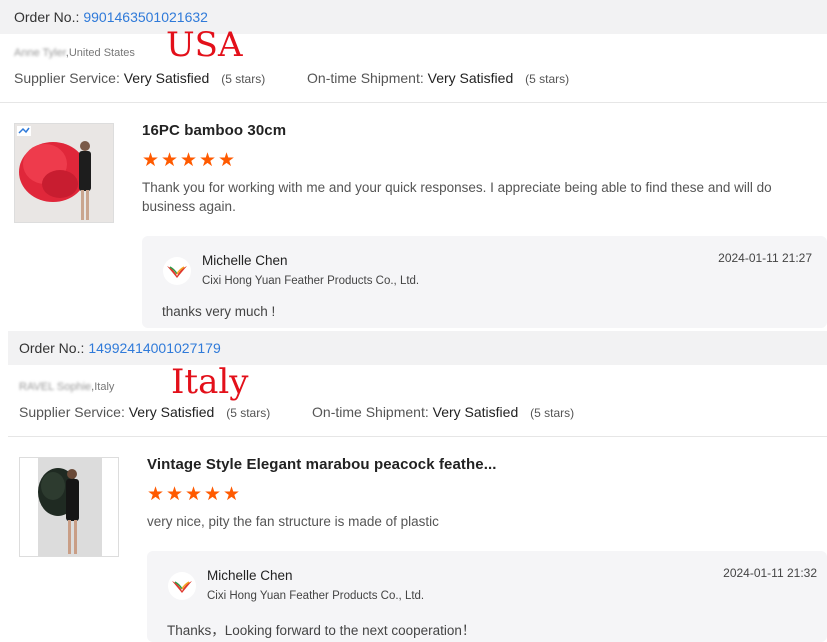 Image resolution: width=827 pixels, height=642 pixels. What do you see at coordinates (103, 387) in the screenshot?
I see `buyer-country: ,Italy` at bounding box center [103, 387].